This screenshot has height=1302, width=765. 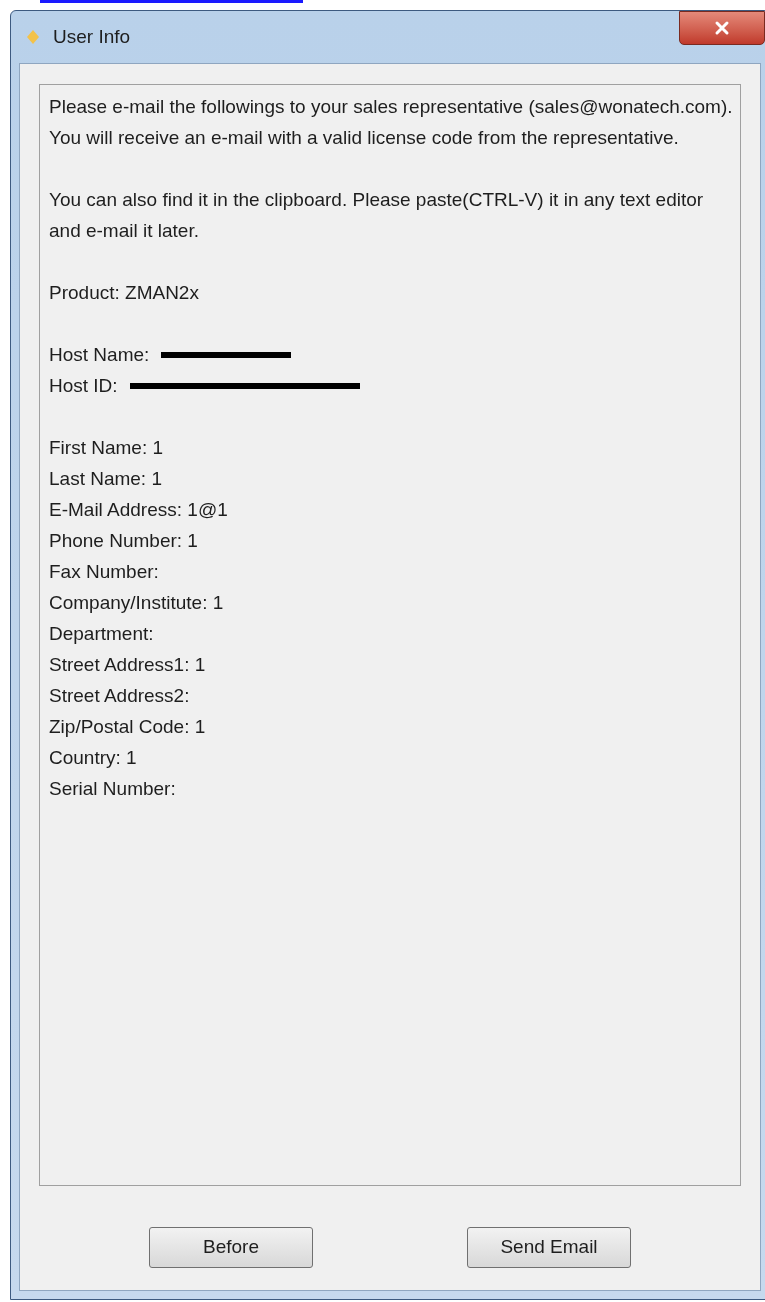 I want to click on field-text: Fax Number:, so click(x=104, y=572).